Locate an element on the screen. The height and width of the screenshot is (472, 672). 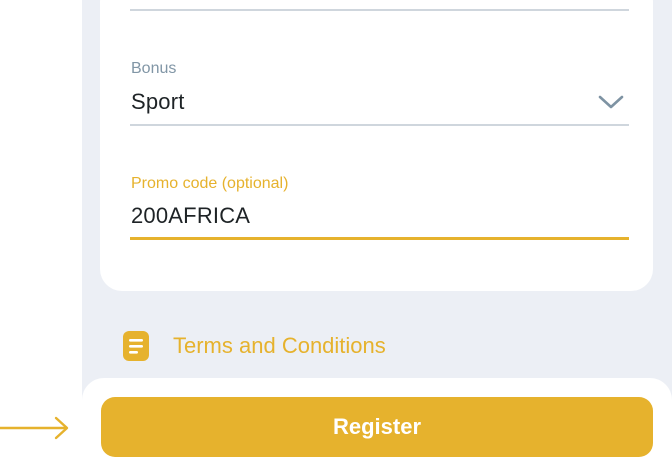
register-button: Register is located at coordinates (377, 427).